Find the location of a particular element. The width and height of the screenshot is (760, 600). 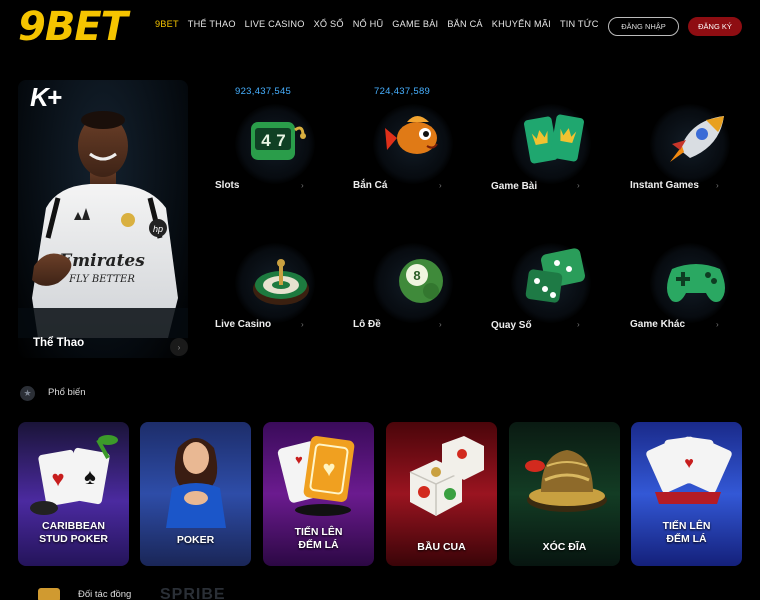

register-button: ĐĂNG KÝ is located at coordinates (715, 26).